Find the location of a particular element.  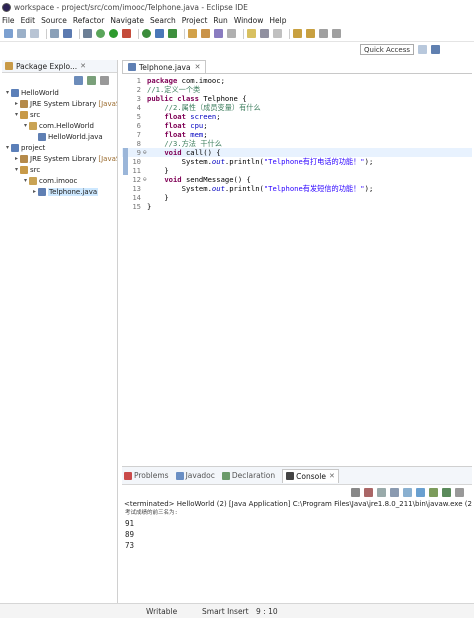

new-icon is located at coordinates (8, 33).